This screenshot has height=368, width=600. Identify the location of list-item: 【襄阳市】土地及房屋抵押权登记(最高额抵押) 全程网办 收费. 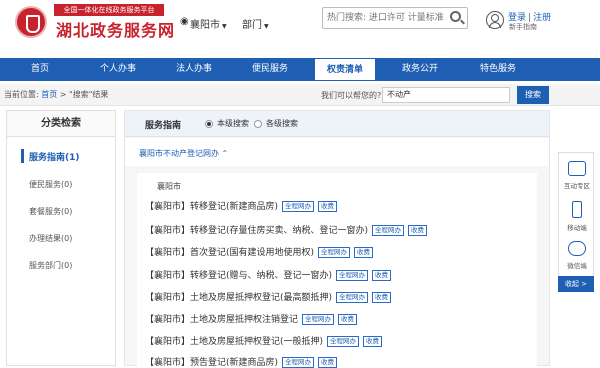
(268, 296).